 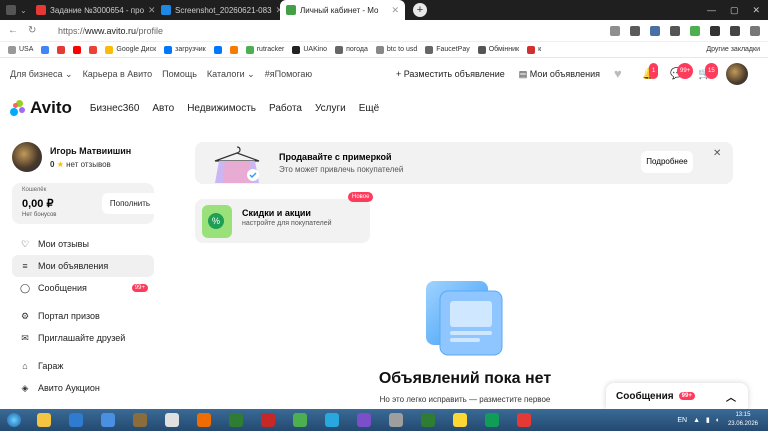 What do you see at coordinates (130, 49) in the screenshot?
I see `bookmark-item: Google Диск` at bounding box center [130, 49].